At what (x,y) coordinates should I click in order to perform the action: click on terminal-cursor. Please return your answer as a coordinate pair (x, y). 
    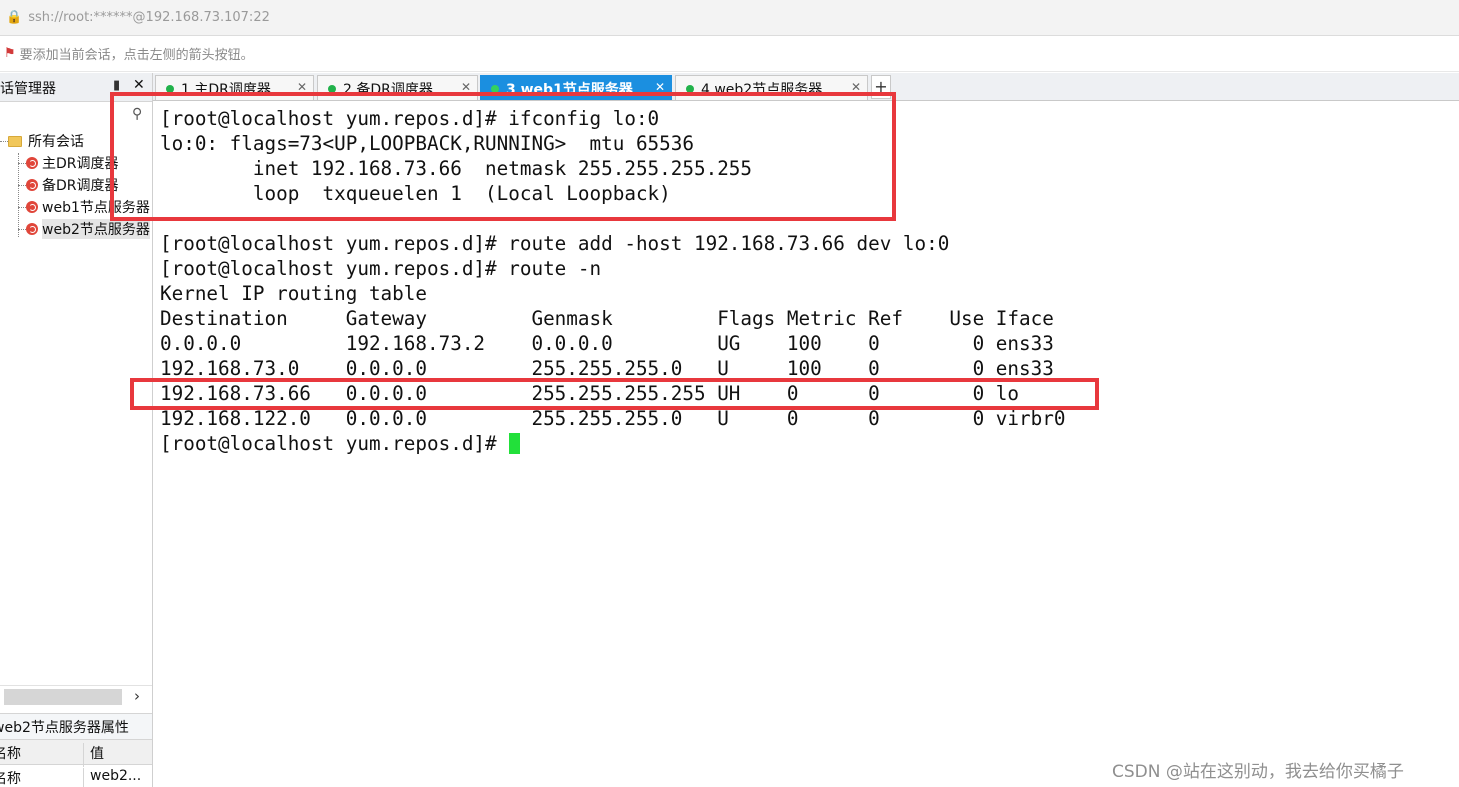
    Looking at the image, I should click on (515, 443).